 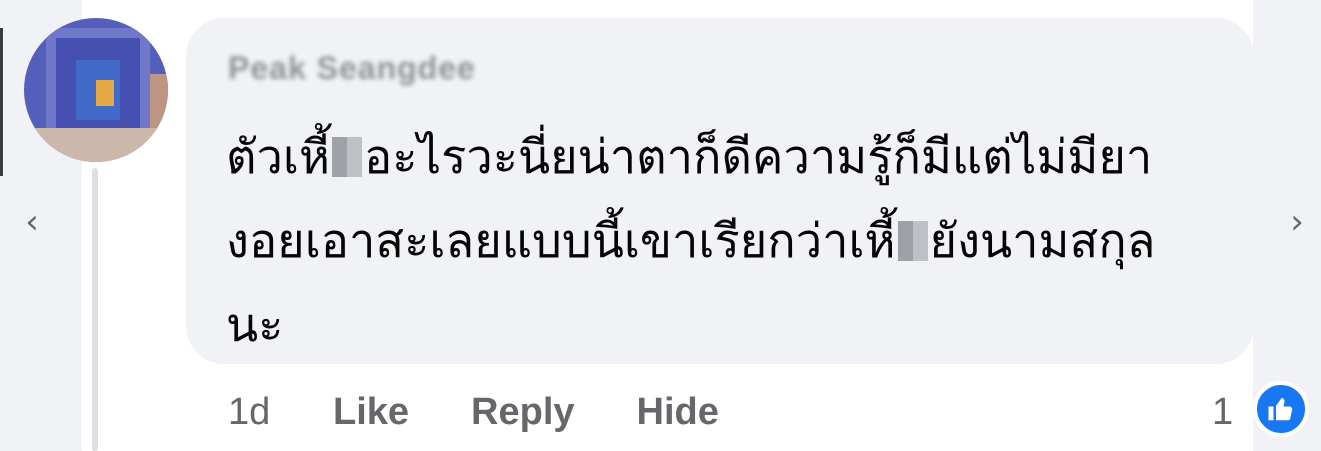 I want to click on comment-line-3: นะ, so click(x=255, y=325).